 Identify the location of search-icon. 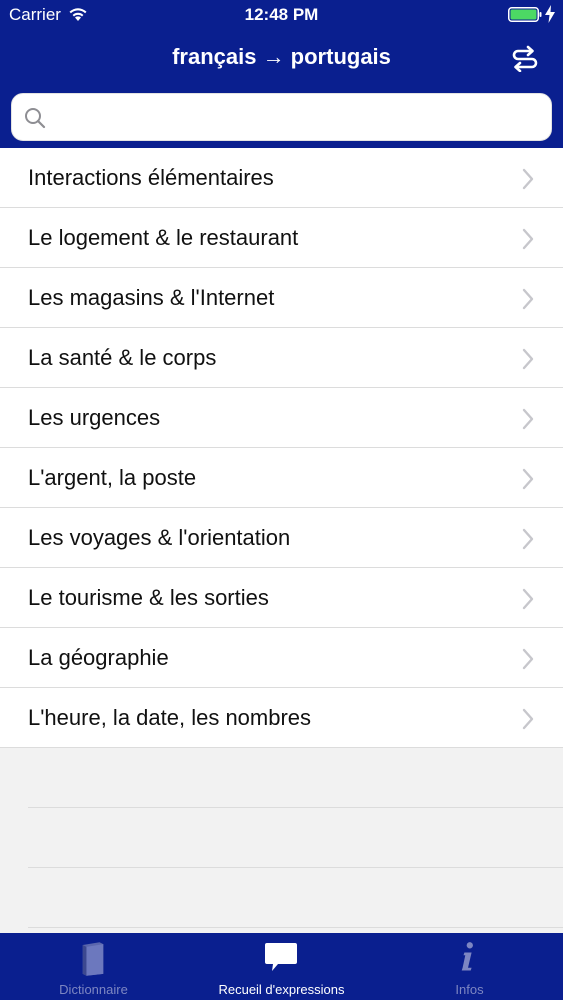
(35, 118).